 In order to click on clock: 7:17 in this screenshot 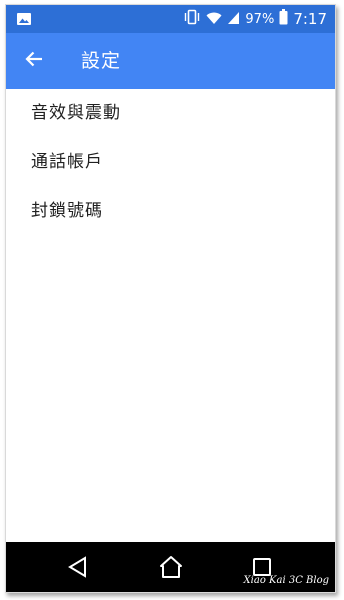, I will do `click(310, 19)`.